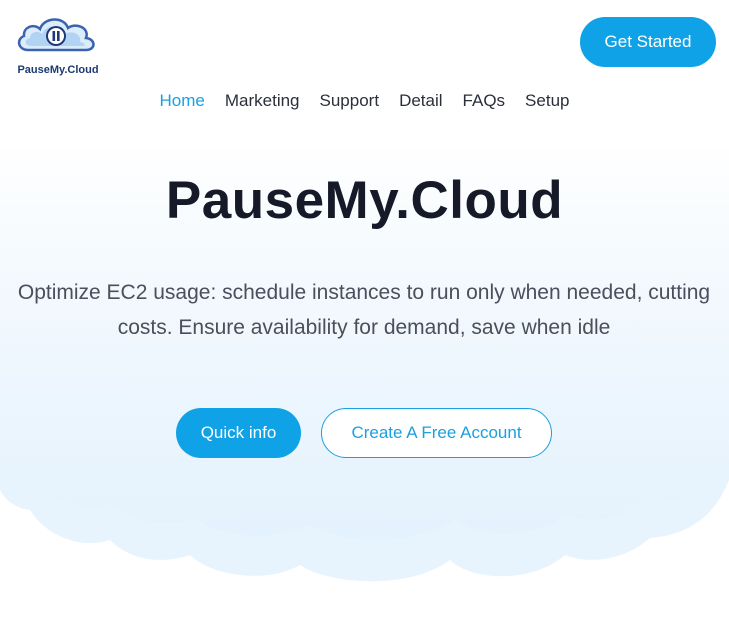 This screenshot has height=617, width=729. Describe the element at coordinates (238, 433) in the screenshot. I see `quick-info-button: Quick info` at that location.